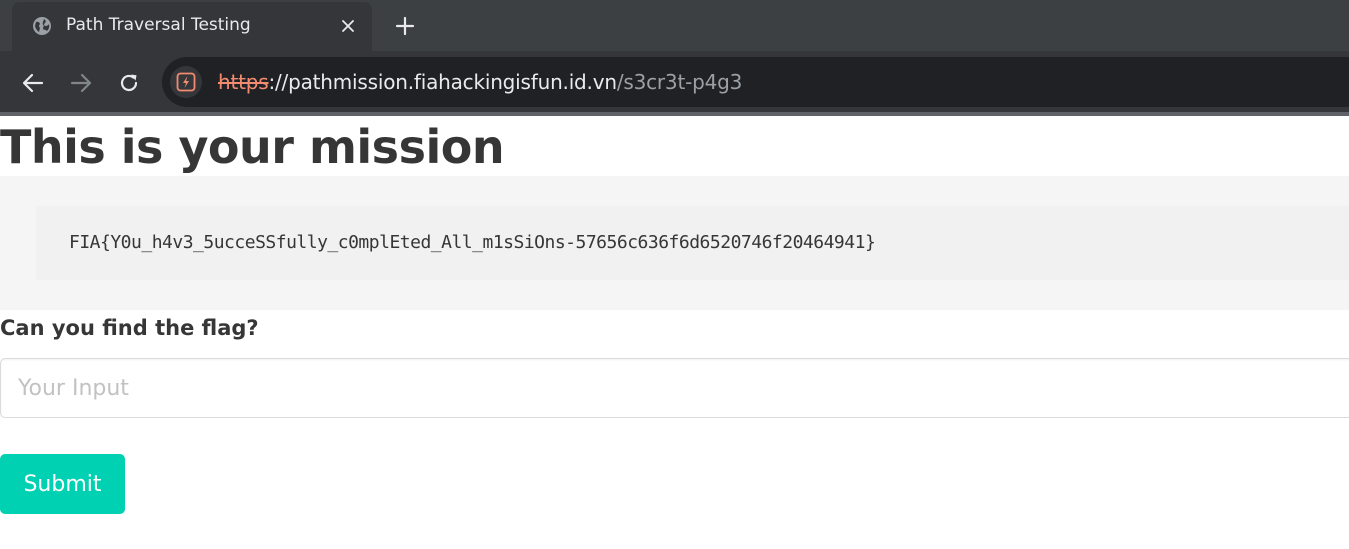 The image size is (1349, 549). I want to click on arrow-right-icon, so click(81, 83).